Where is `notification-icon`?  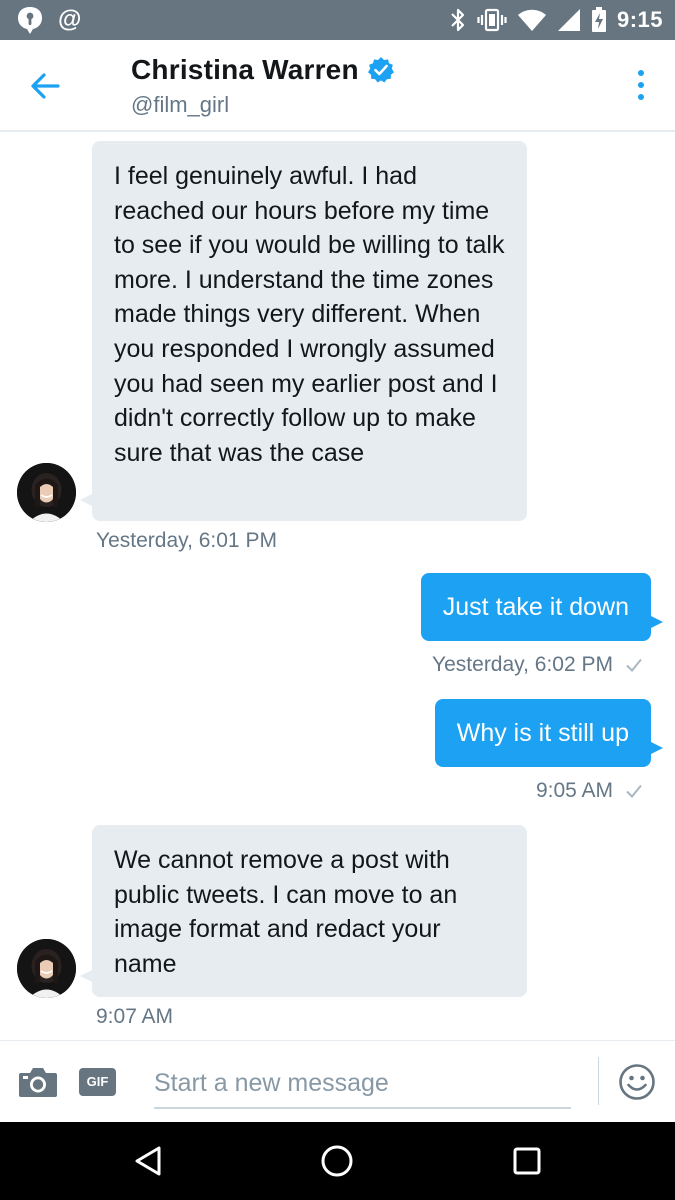
notification-icon is located at coordinates (30, 20).